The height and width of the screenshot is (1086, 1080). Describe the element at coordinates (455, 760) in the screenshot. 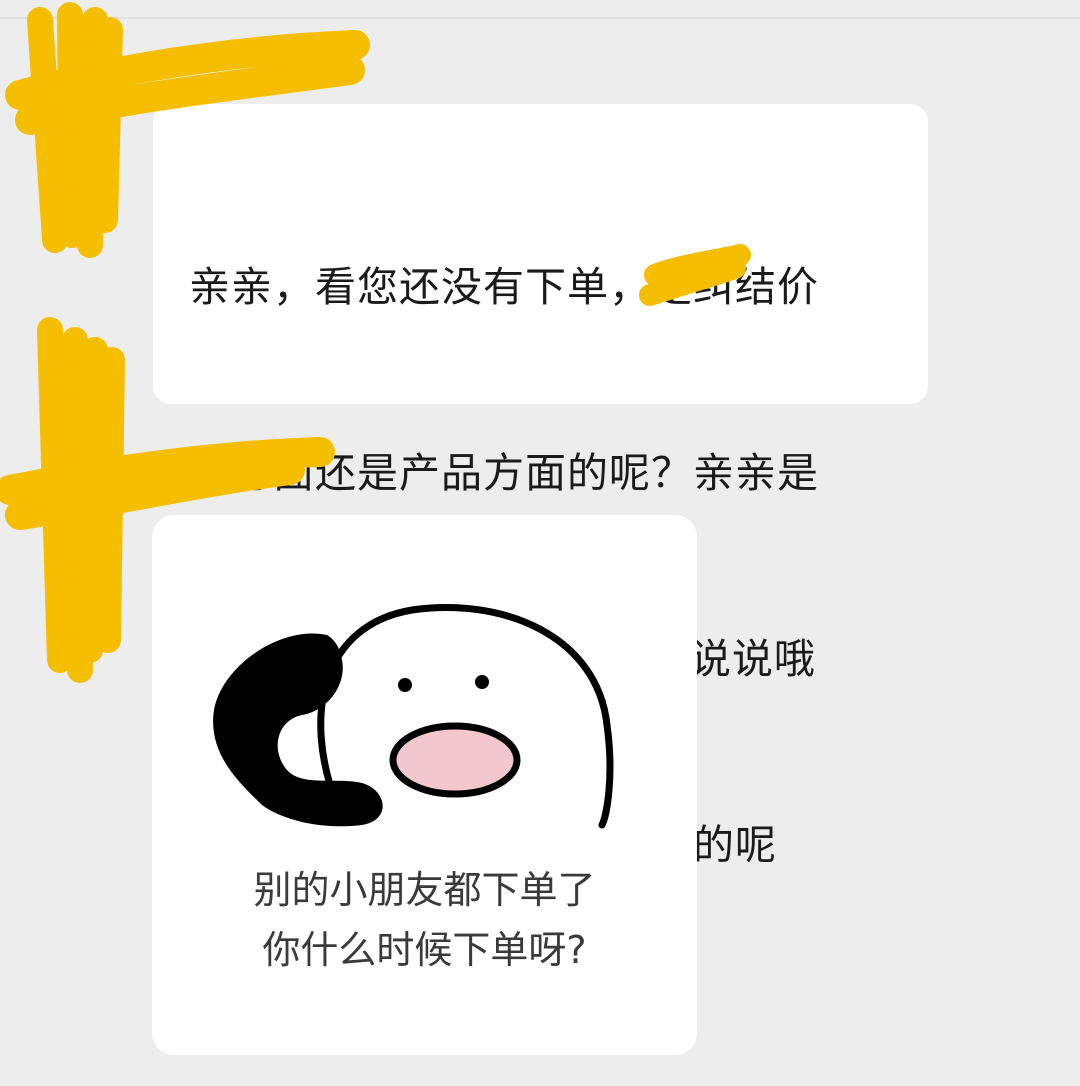

I see `sticker-mouth` at that location.